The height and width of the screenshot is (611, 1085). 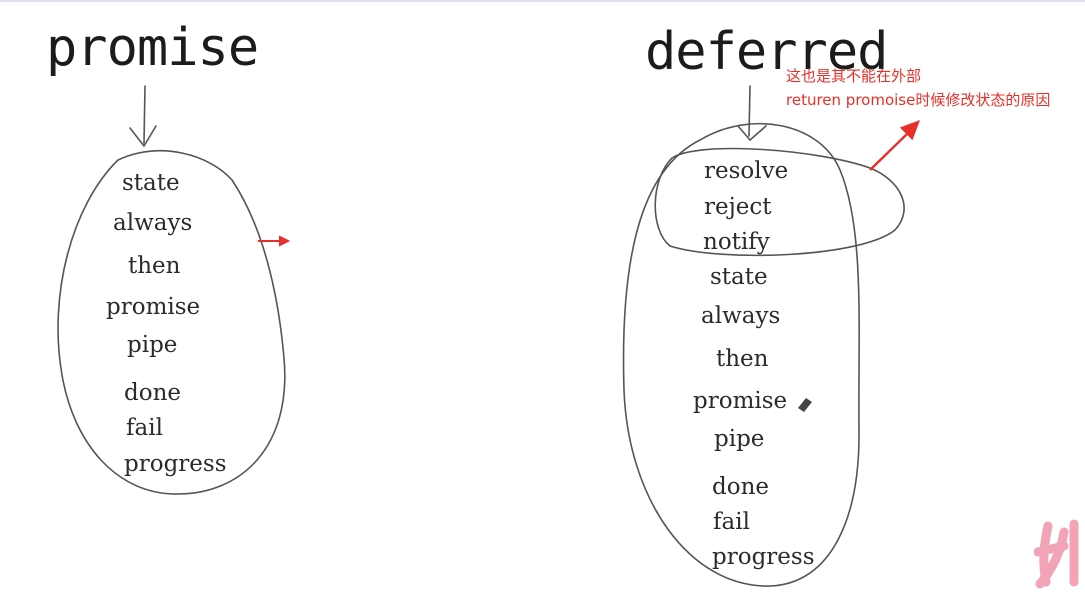 I want to click on deferred-method-always: always, so click(x=741, y=316).